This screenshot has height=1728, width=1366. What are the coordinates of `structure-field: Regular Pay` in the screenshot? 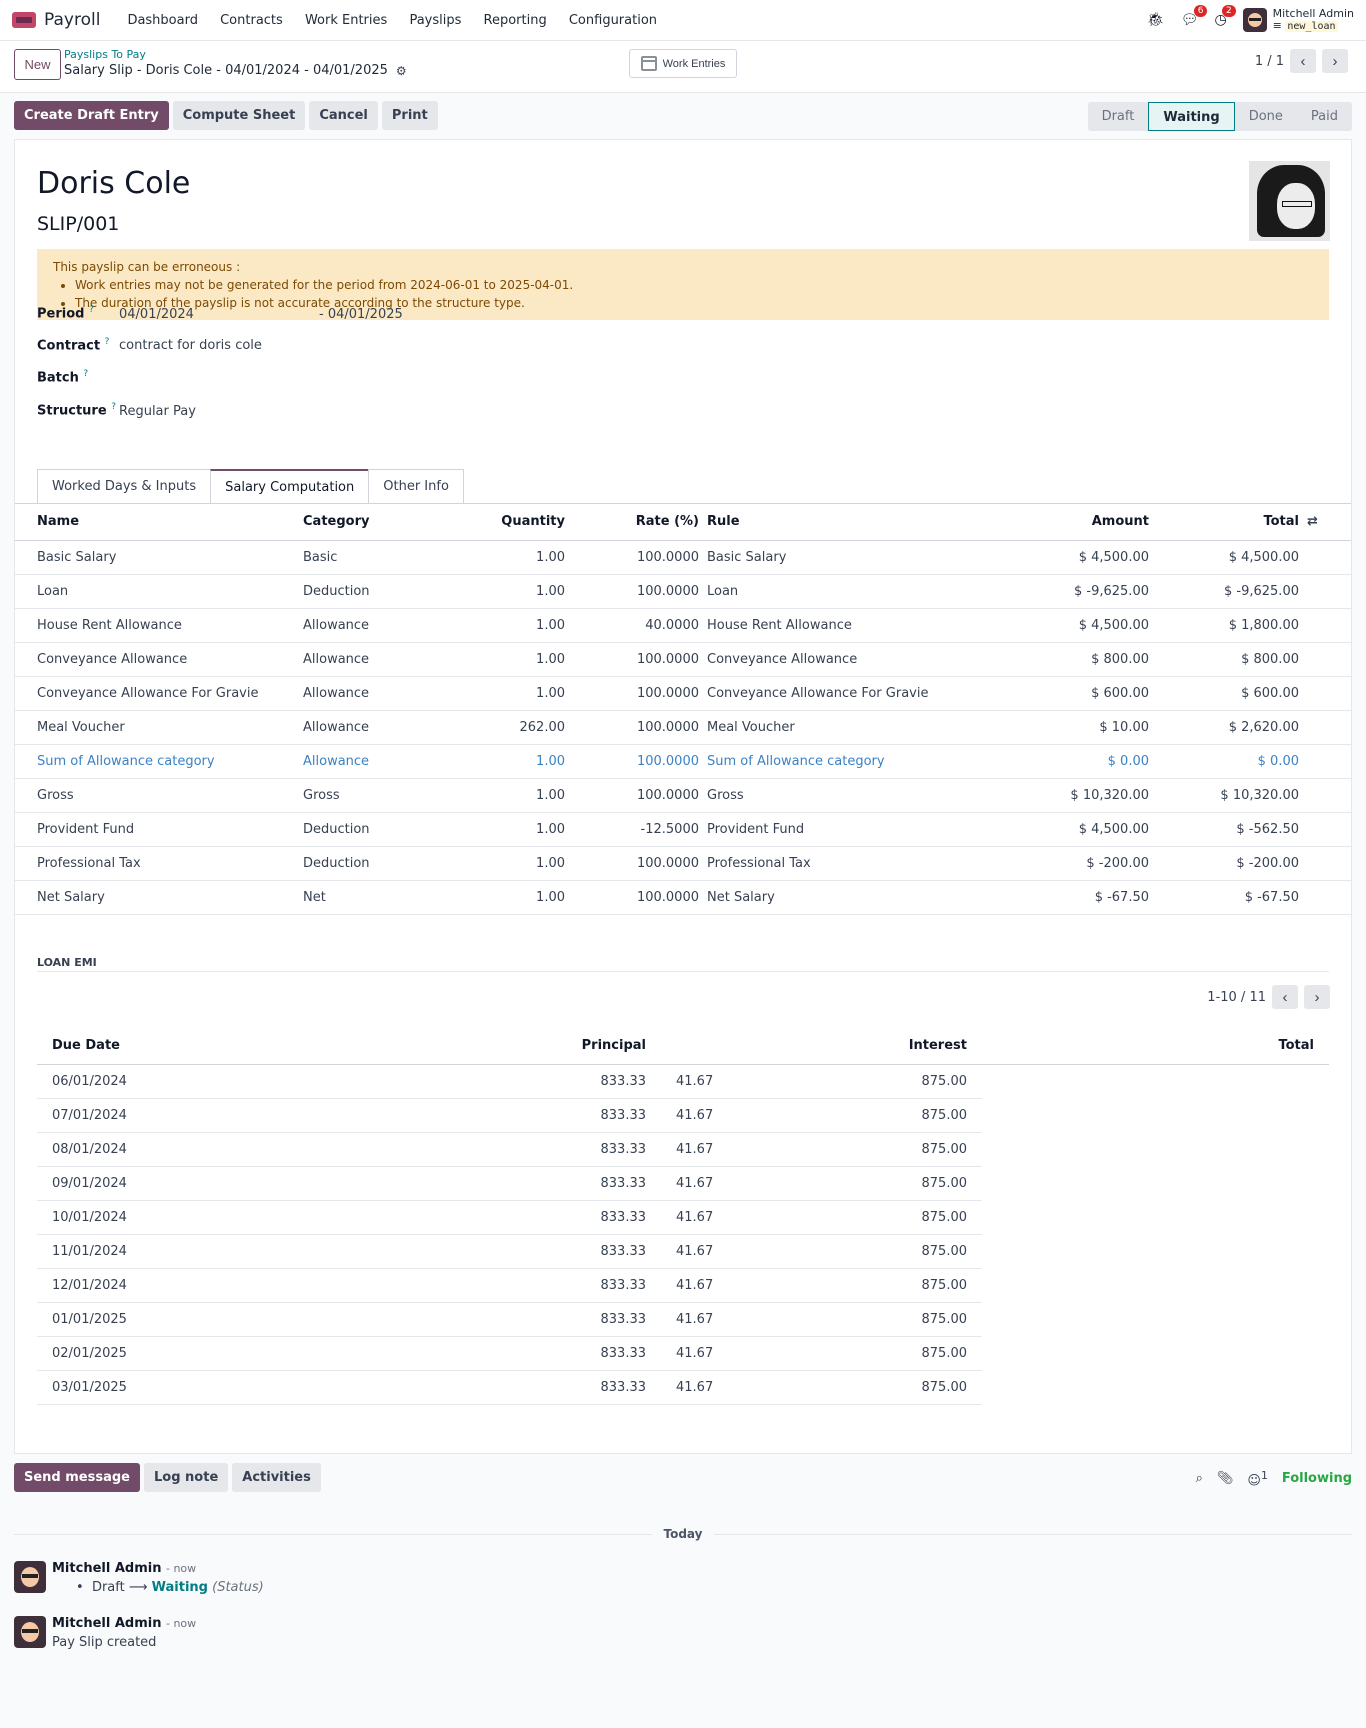 It's located at (157, 411).